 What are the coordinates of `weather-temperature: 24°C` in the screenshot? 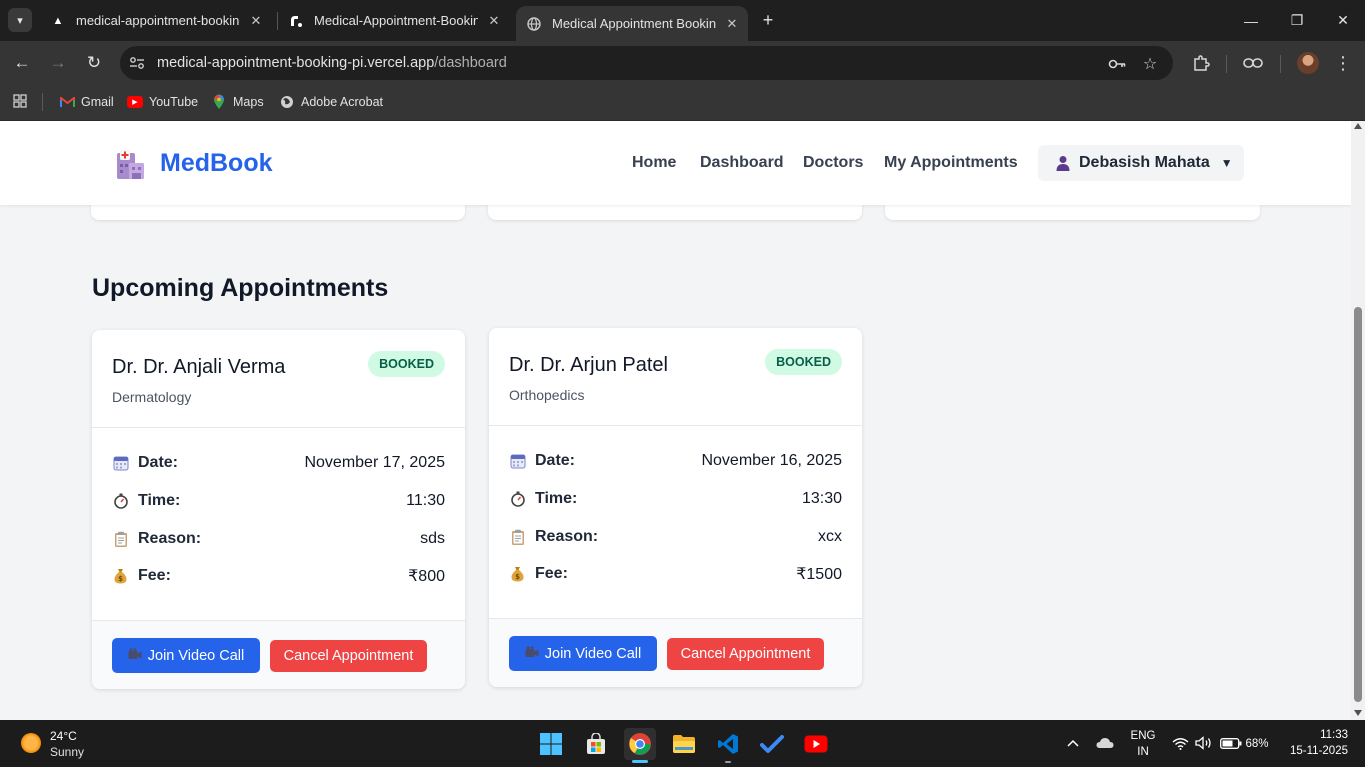 It's located at (63, 736).